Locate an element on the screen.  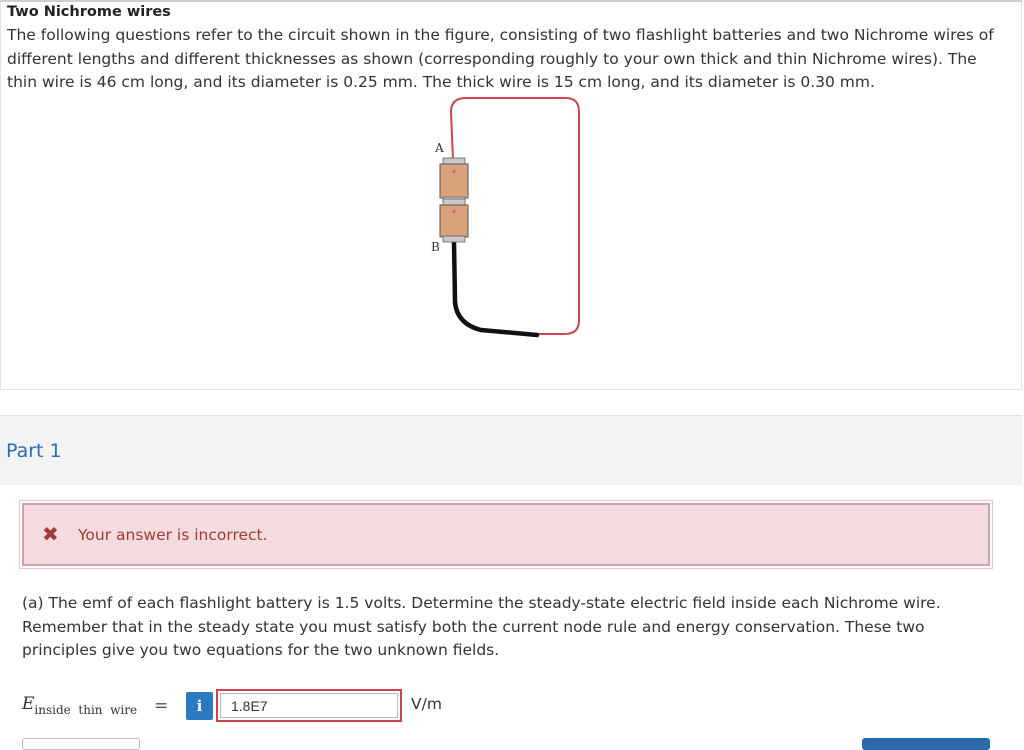
answer-subscript: inside thin wire is located at coordinates (86, 710).